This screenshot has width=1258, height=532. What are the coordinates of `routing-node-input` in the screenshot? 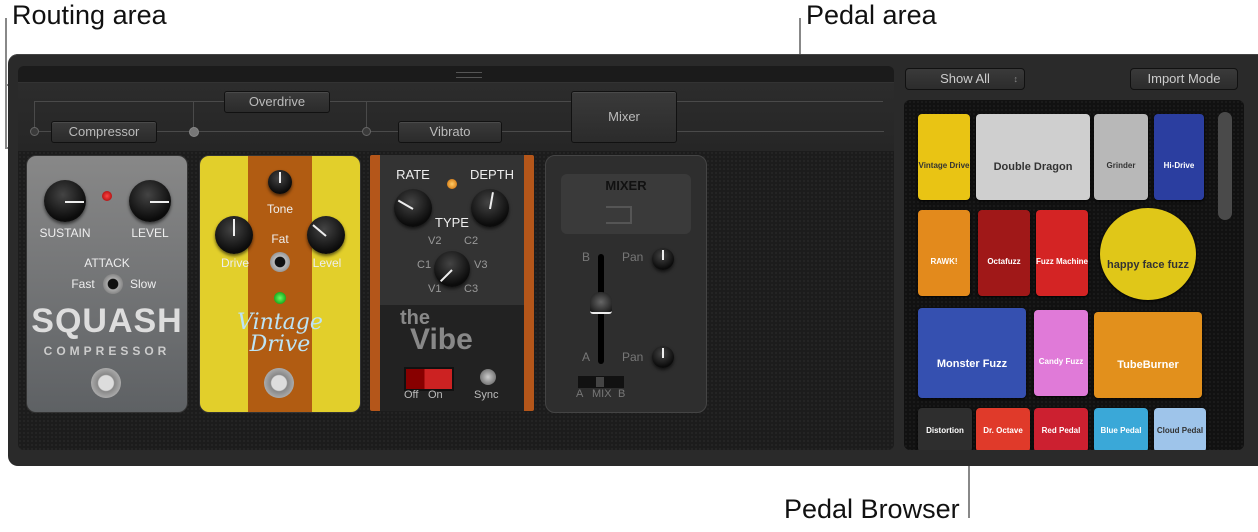 It's located at (34, 131).